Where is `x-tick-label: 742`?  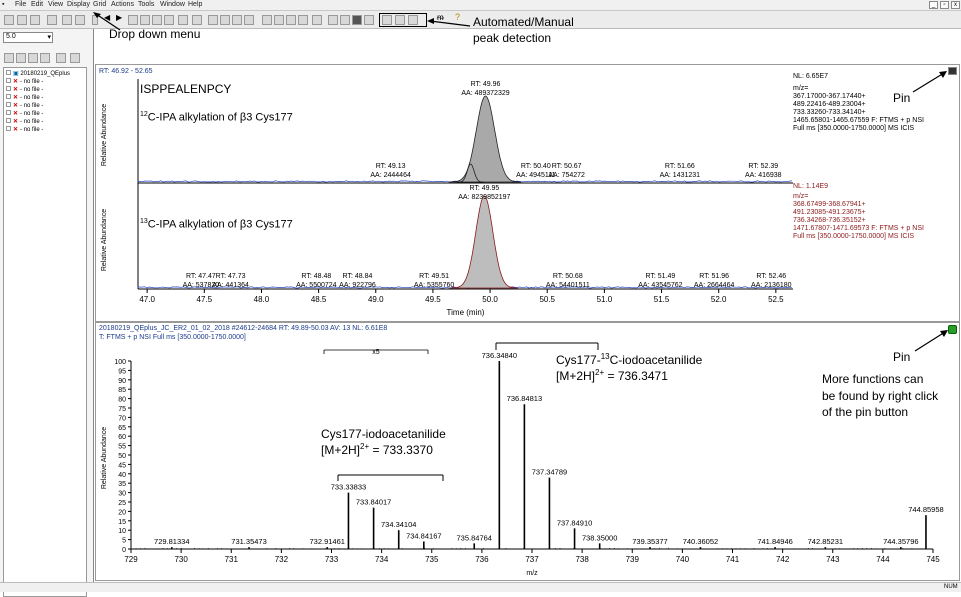 x-tick-label: 742 is located at coordinates (783, 559).